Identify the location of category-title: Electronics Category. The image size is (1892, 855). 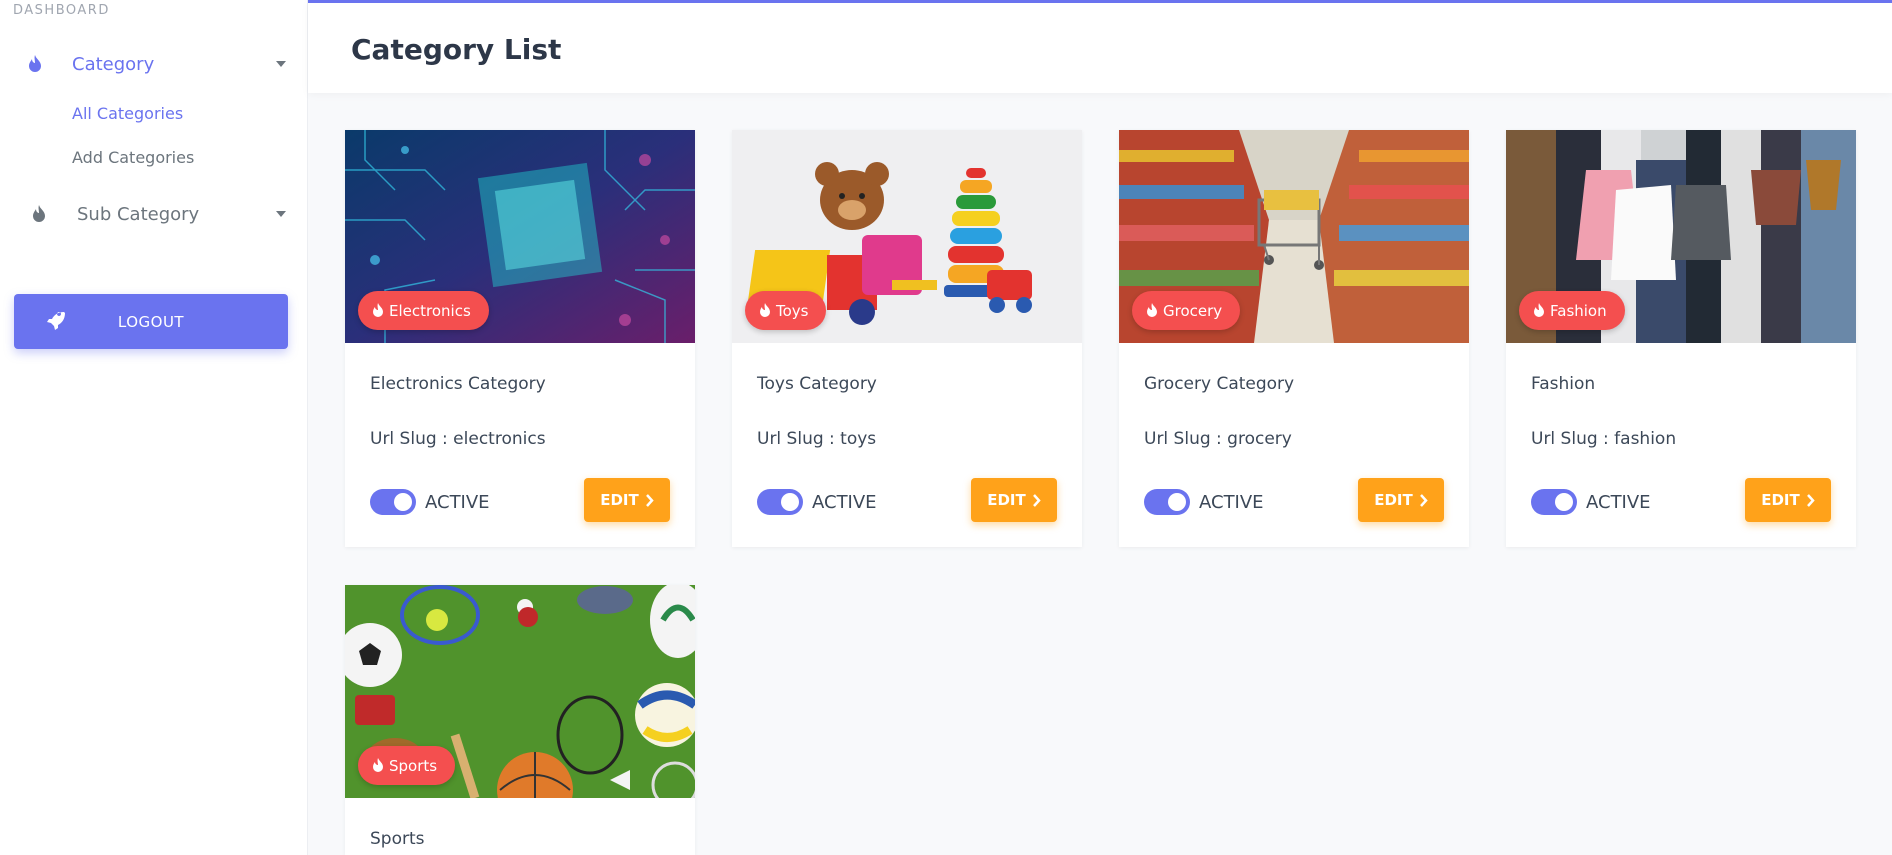
(458, 384).